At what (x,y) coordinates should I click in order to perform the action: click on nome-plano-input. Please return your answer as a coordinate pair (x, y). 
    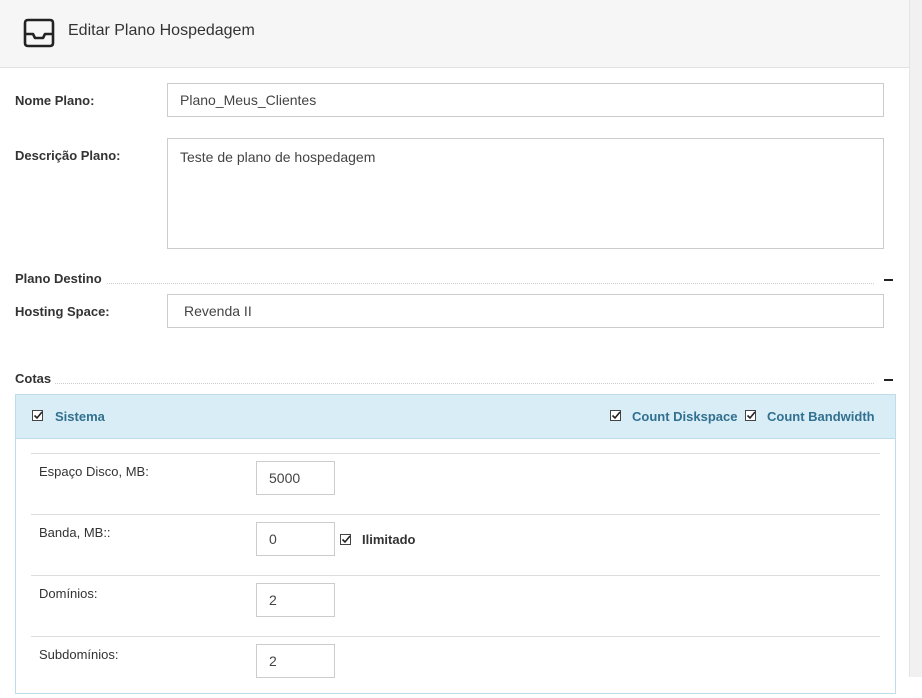
    Looking at the image, I should click on (525, 100).